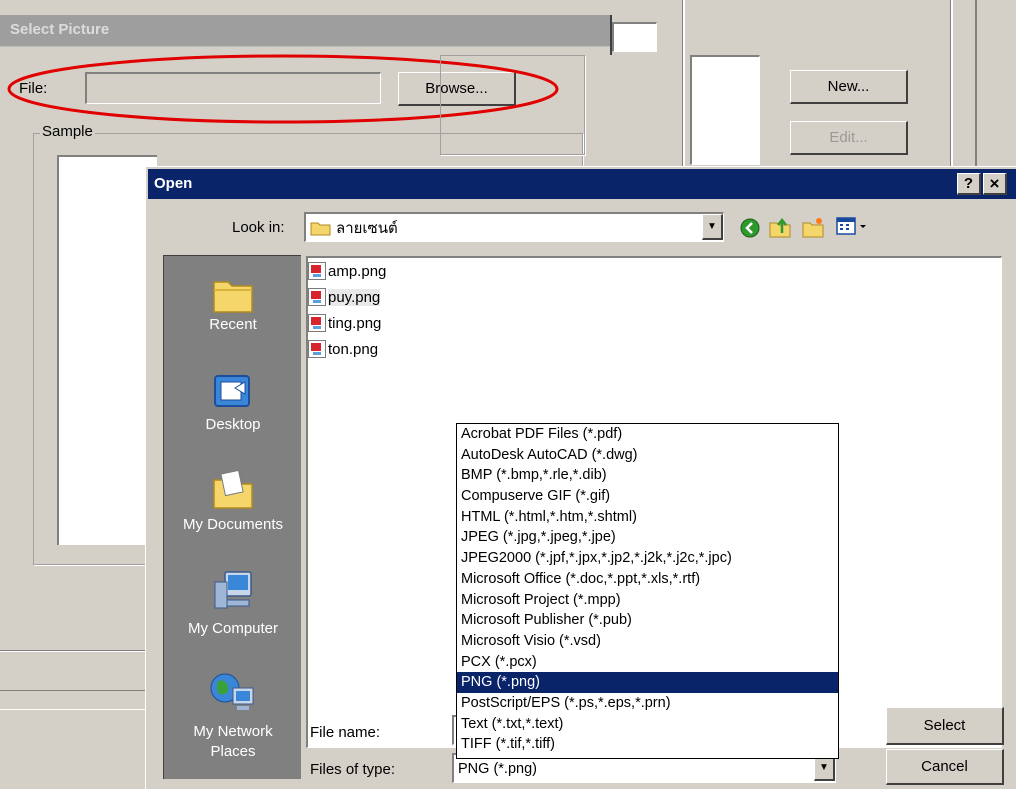 The height and width of the screenshot is (789, 1016). I want to click on file-list-item: amp.png, so click(347, 271).